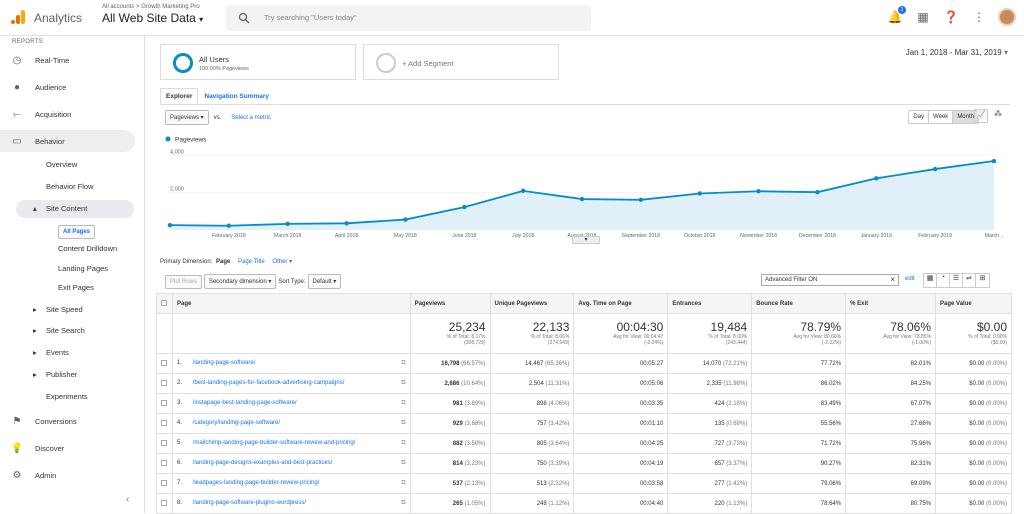 This screenshot has height=514, width=1024. Describe the element at coordinates (83, 268) in the screenshot. I see `sidebar-subitem-landing-pages: Landing Pages` at that location.